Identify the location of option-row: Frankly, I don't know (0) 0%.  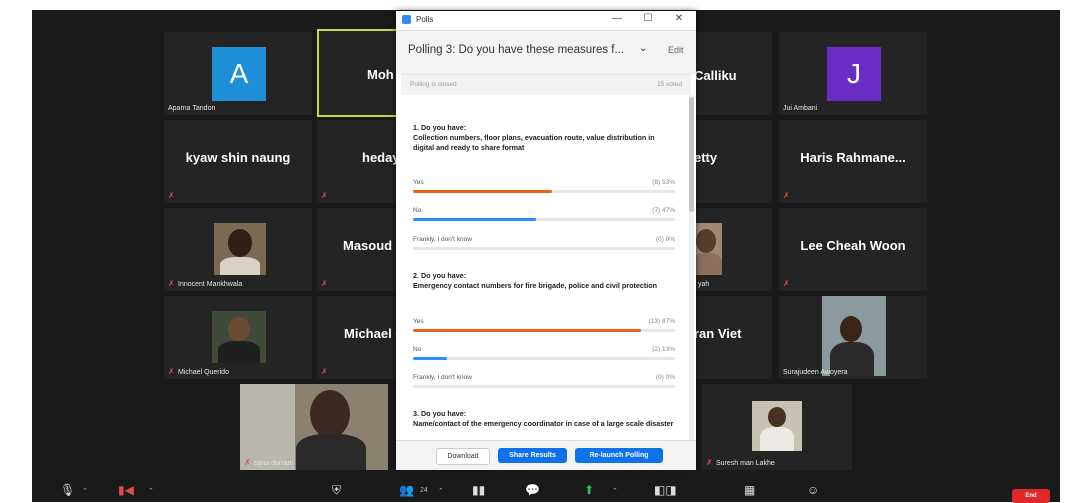
(544, 245).